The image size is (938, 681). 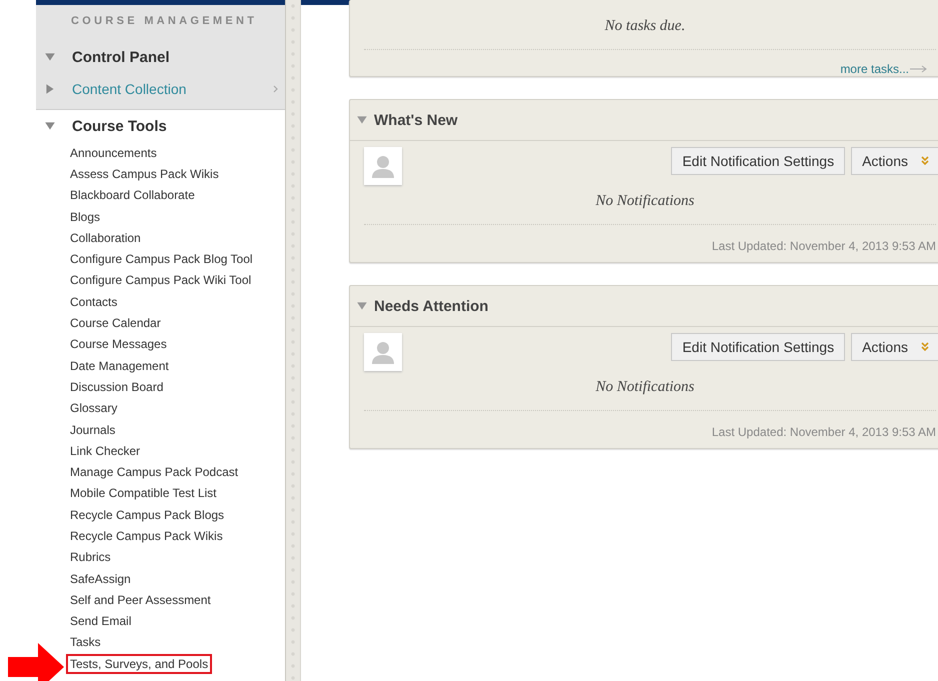 What do you see at coordinates (94, 408) in the screenshot?
I see `menu-item: Glossary` at bounding box center [94, 408].